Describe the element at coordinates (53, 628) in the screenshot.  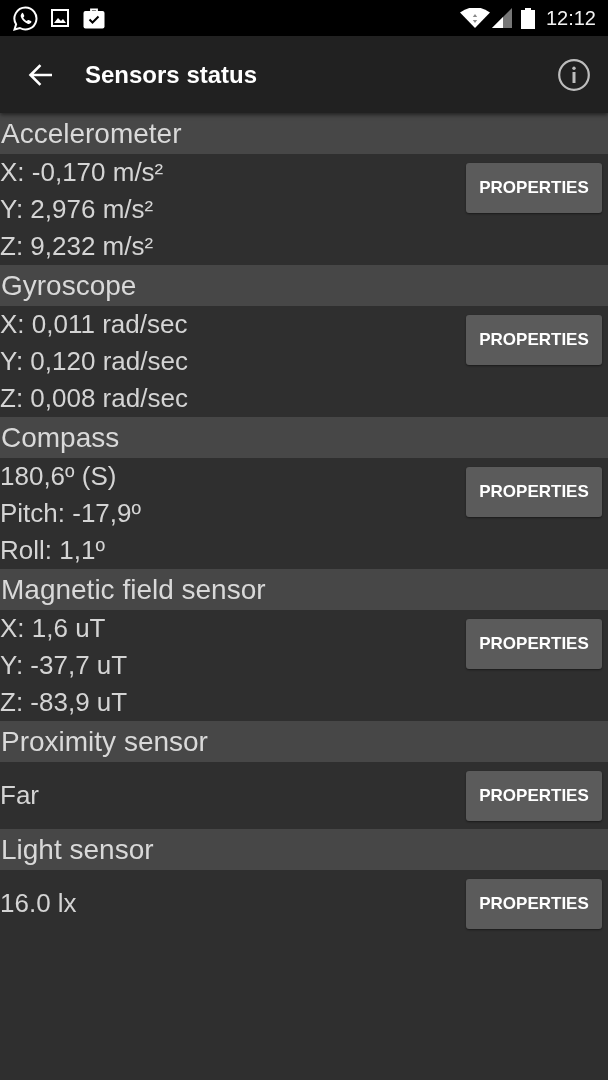
I see `sensor-reading: X: 1,6 uT` at that location.